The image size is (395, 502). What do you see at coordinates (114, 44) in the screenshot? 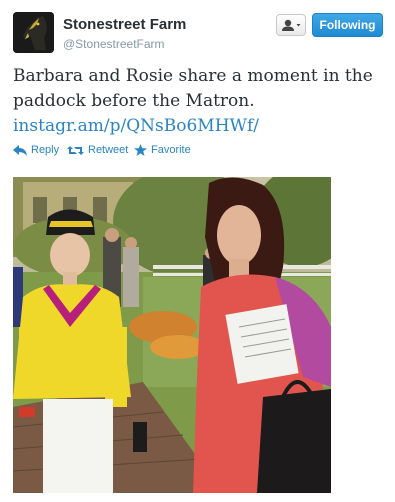
I see `screen-name: @StonestreetFarm` at bounding box center [114, 44].